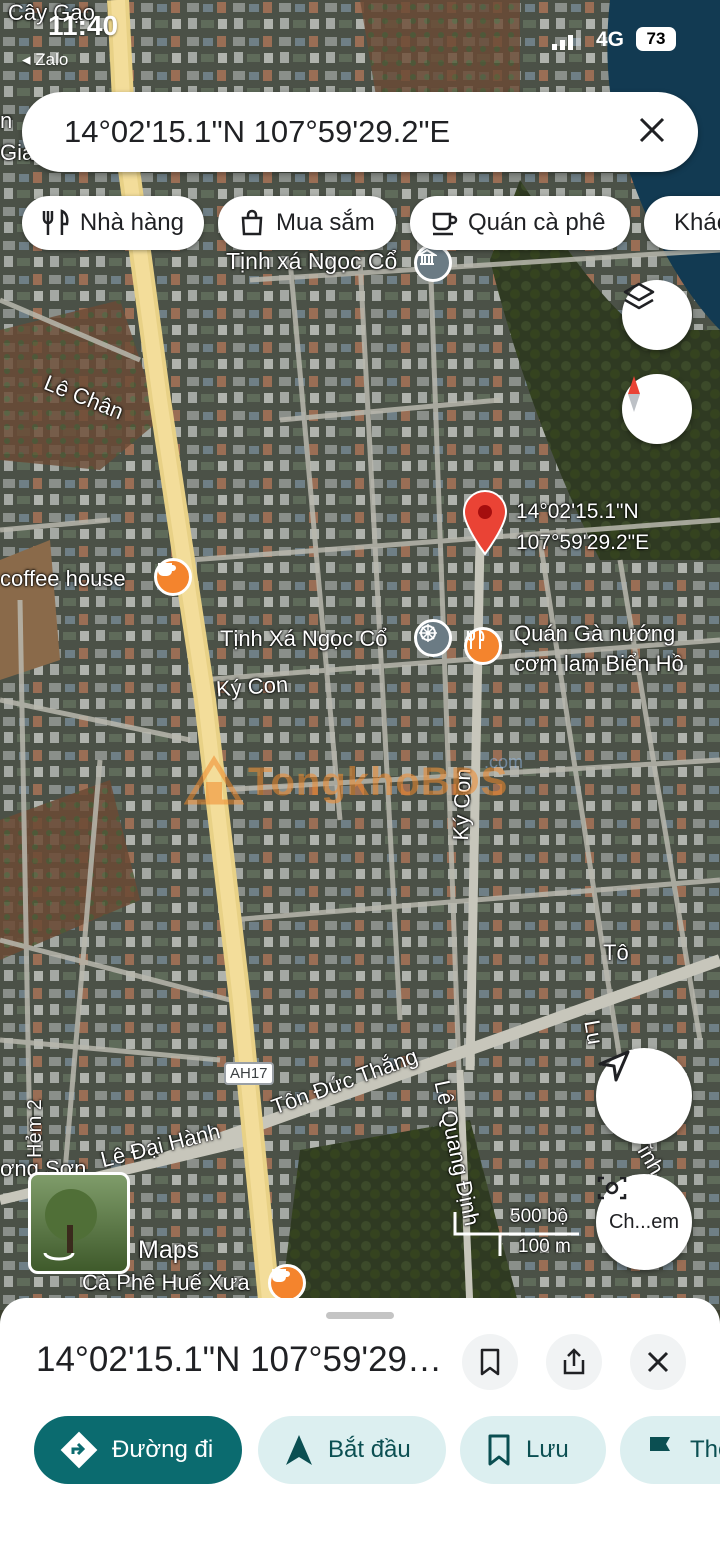 The width and height of the screenshot is (720, 1559). I want to click on flag-icon, so click(660, 1450).